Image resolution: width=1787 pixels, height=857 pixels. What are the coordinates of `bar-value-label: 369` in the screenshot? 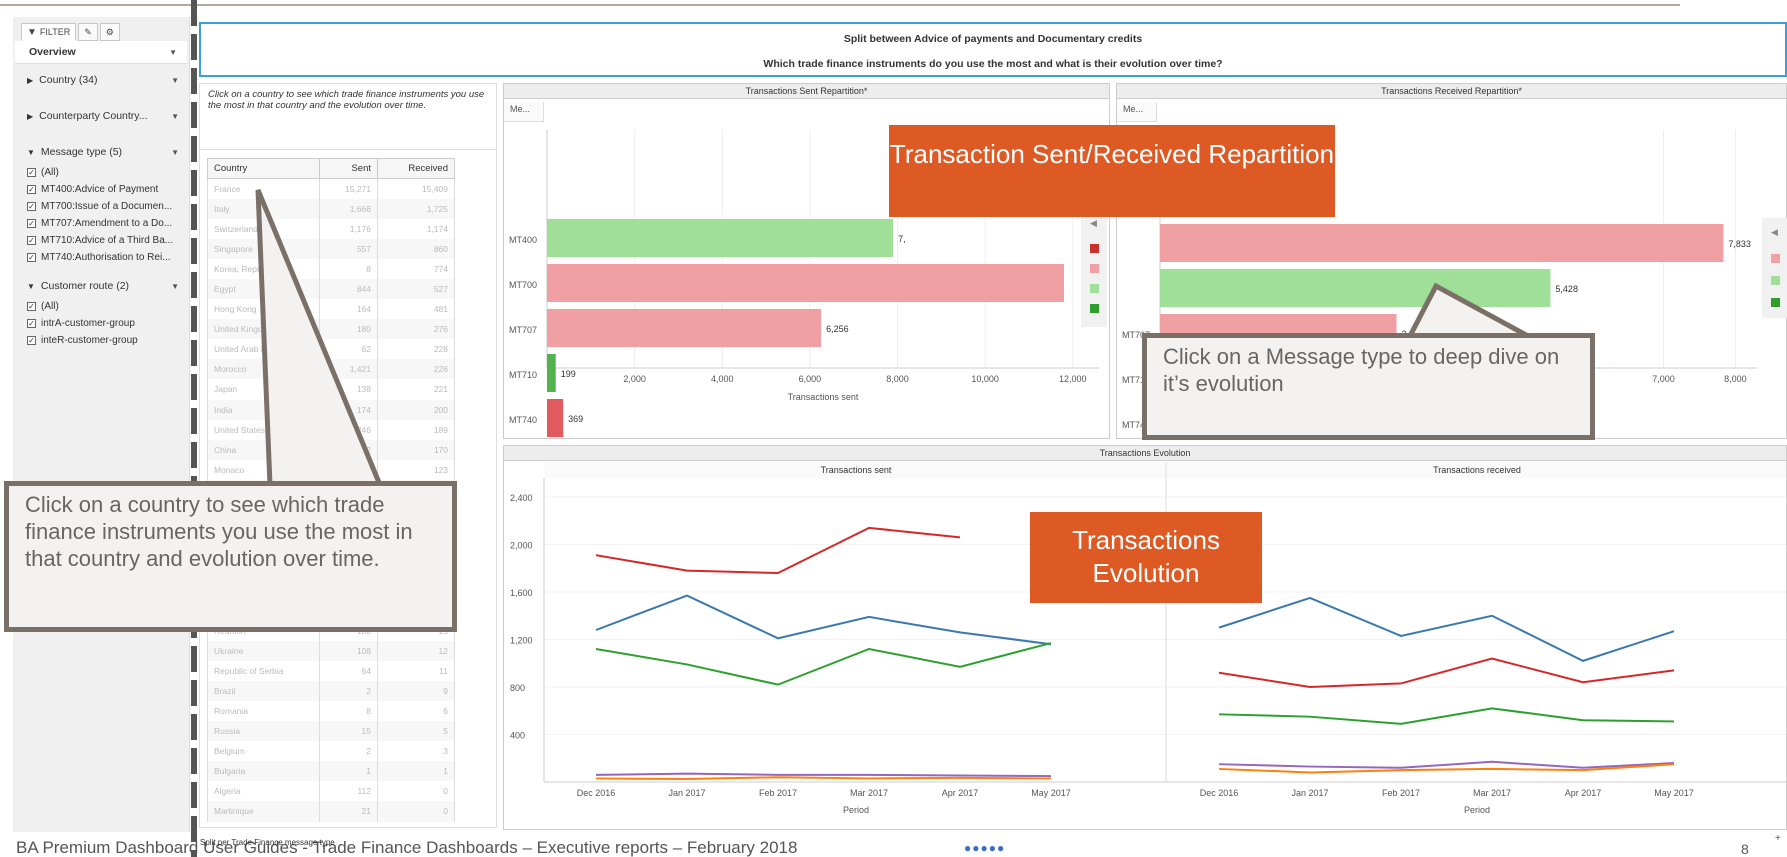 It's located at (575, 419).